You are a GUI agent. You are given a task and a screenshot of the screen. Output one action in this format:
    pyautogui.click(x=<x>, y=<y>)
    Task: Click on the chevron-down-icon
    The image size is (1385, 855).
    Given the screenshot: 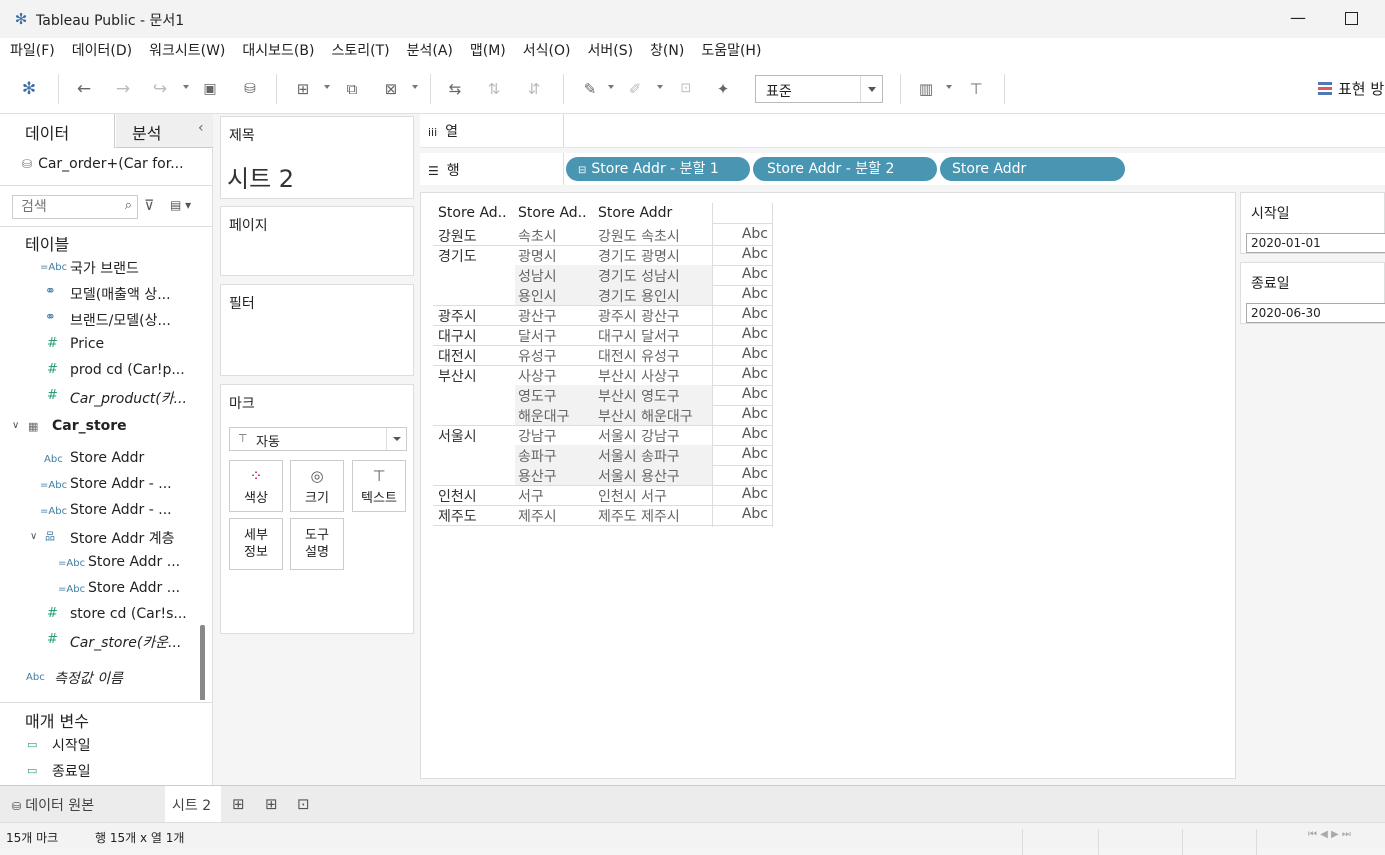 What is the action you would take?
    pyautogui.click(x=871, y=89)
    